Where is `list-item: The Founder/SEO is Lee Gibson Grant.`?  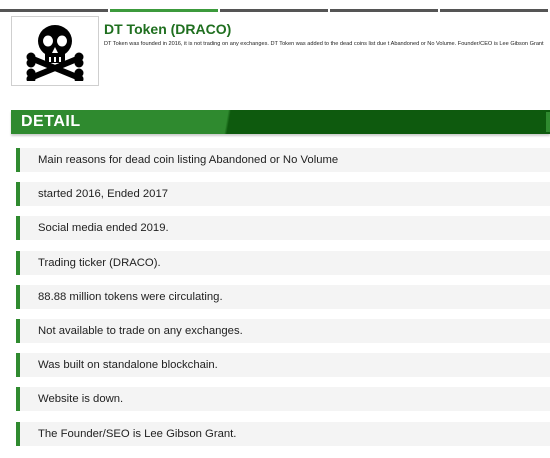 list-item: The Founder/SEO is Lee Gibson Grant. is located at coordinates (283, 433).